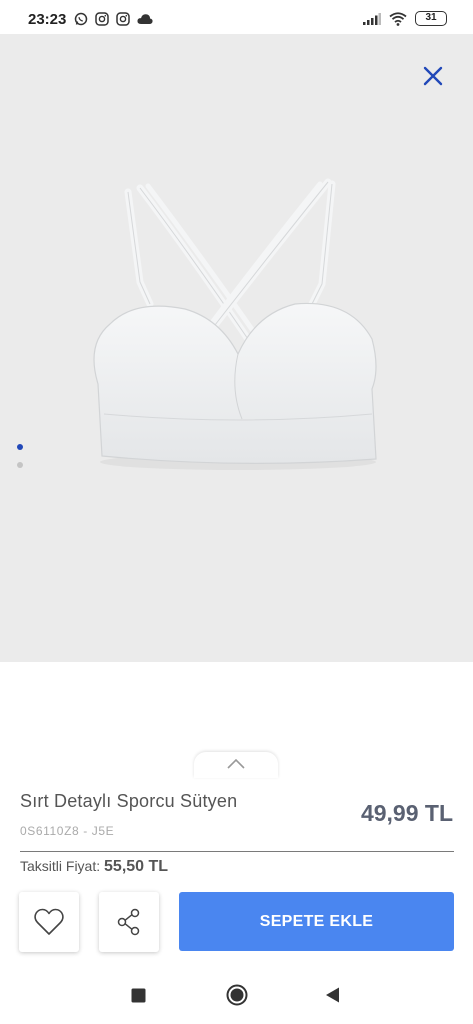 This screenshot has height=1024, width=473. Describe the element at coordinates (372, 18) in the screenshot. I see `signal-icon` at that location.